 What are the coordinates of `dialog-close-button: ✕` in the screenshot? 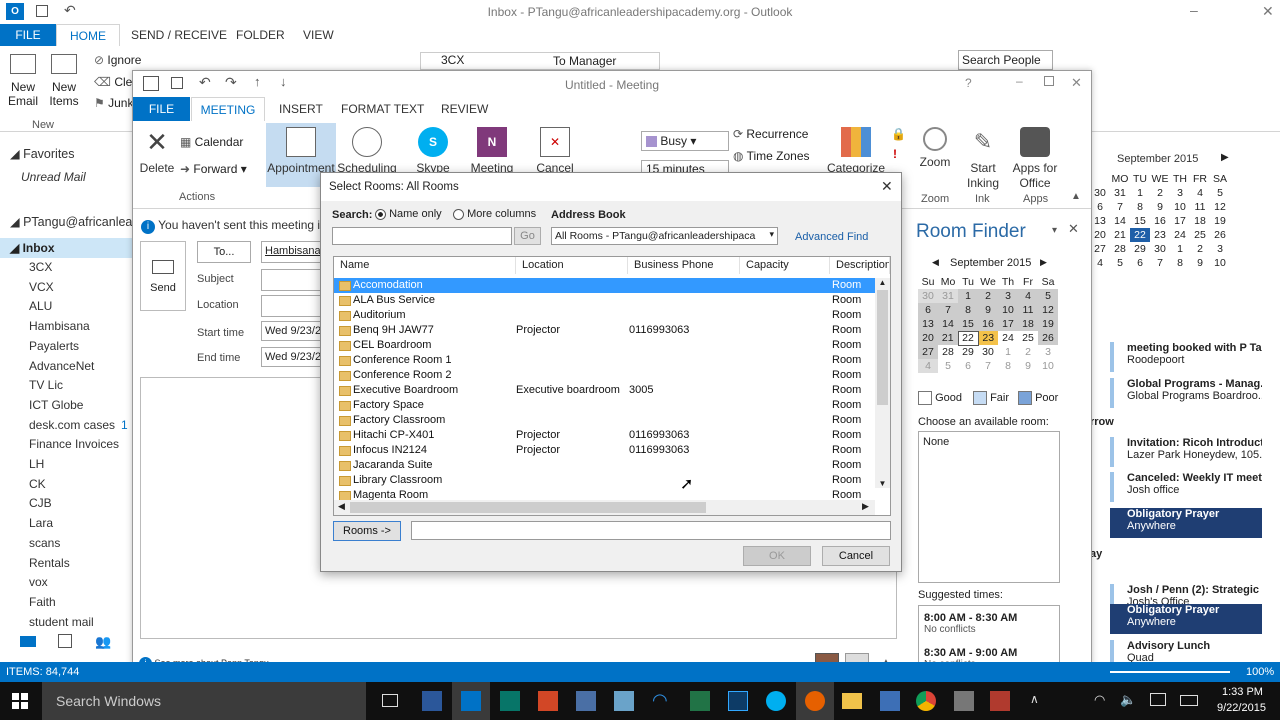 It's located at (887, 186).